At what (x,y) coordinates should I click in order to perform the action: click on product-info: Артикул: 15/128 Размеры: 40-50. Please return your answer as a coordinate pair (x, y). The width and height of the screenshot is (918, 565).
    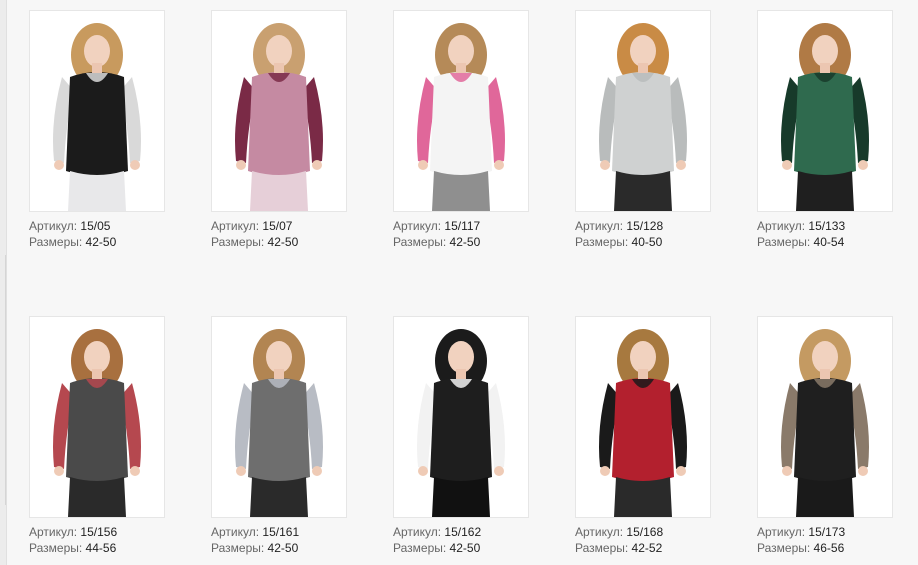
    Looking at the image, I should click on (655, 234).